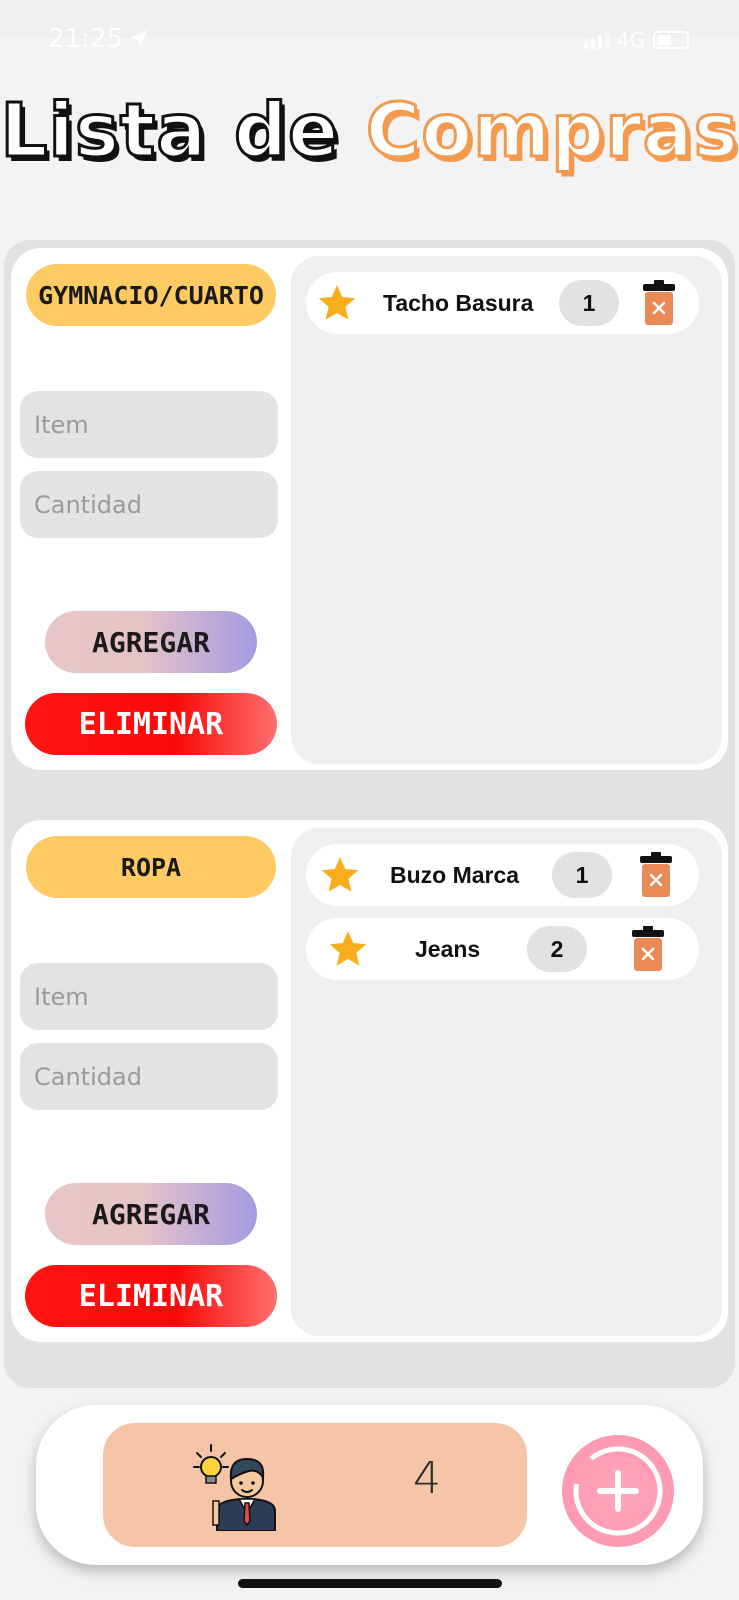  What do you see at coordinates (234, 1487) in the screenshot?
I see `businessman-idea-icon` at bounding box center [234, 1487].